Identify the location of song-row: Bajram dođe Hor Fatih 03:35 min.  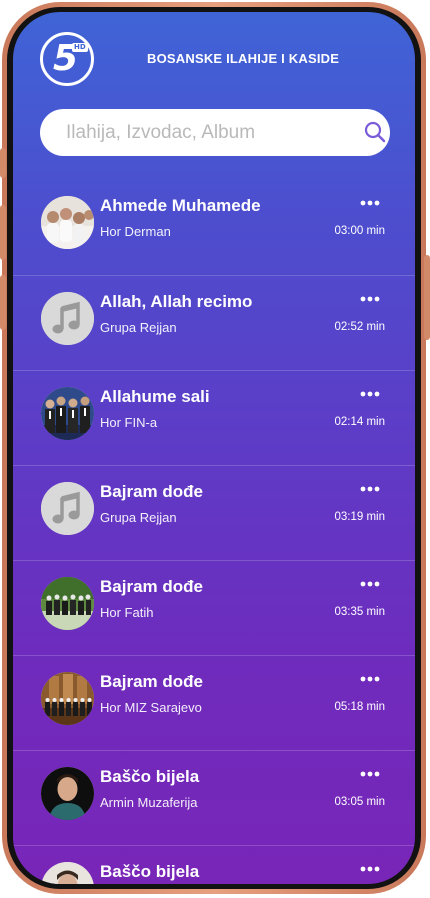
(214, 608).